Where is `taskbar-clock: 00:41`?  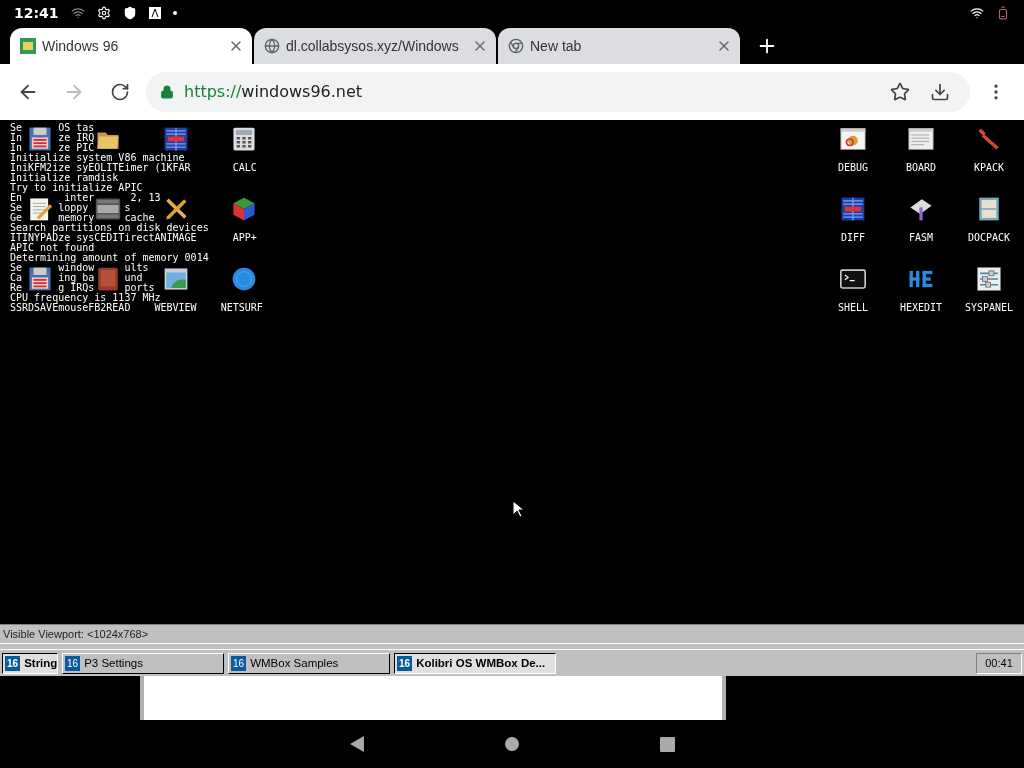
taskbar-clock: 00:41 is located at coordinates (999, 663).